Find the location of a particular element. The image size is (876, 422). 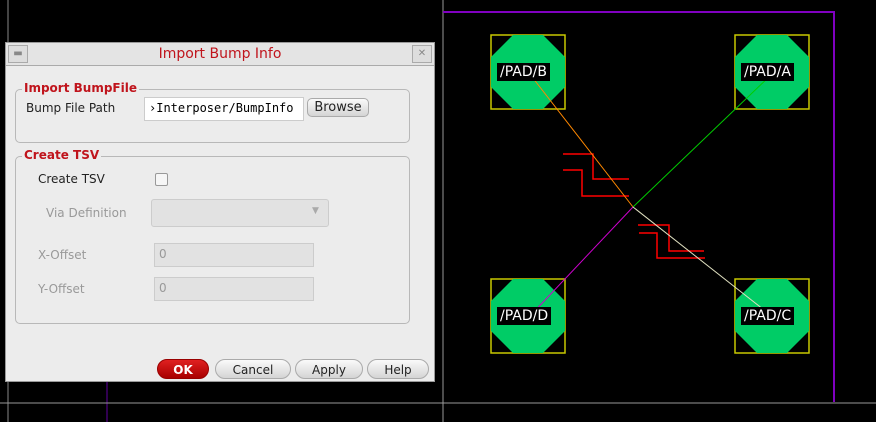

via-definition-select is located at coordinates (240, 213).